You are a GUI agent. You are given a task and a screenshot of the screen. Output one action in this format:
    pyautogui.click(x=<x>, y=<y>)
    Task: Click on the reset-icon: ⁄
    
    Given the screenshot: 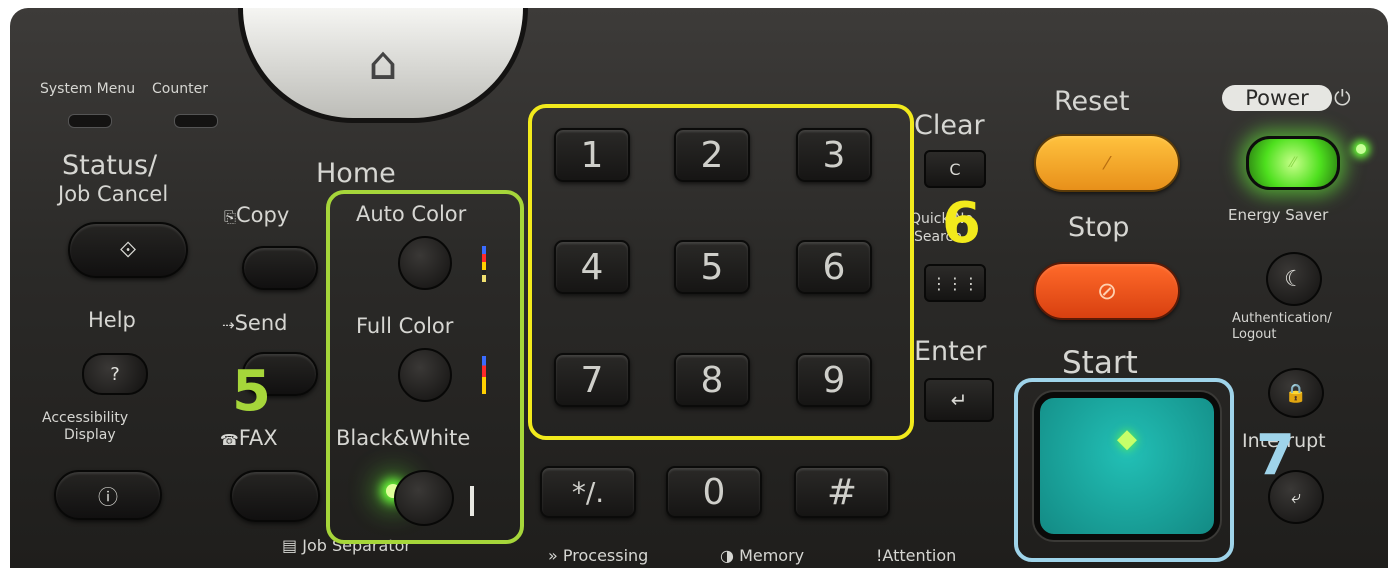 What is the action you would take?
    pyautogui.click(x=1107, y=163)
    